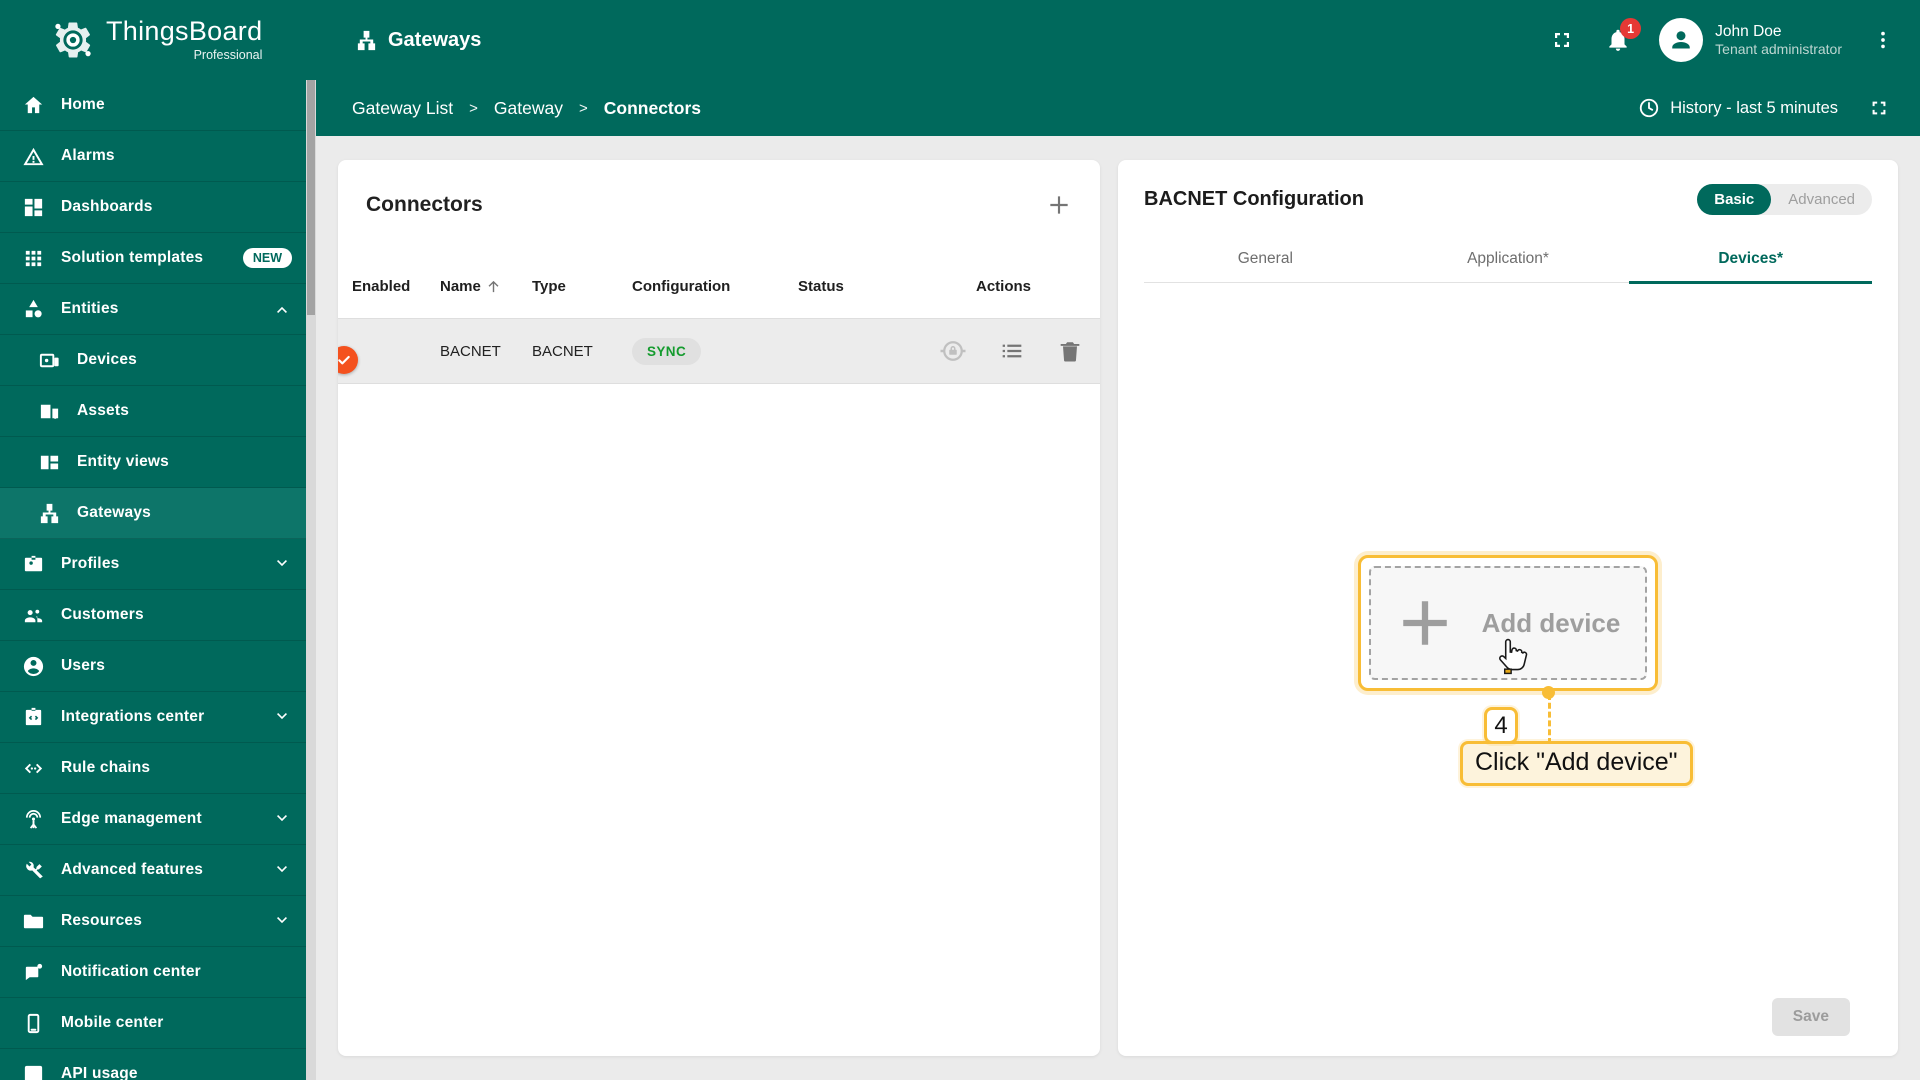  I want to click on delete-action-button, so click(1070, 351).